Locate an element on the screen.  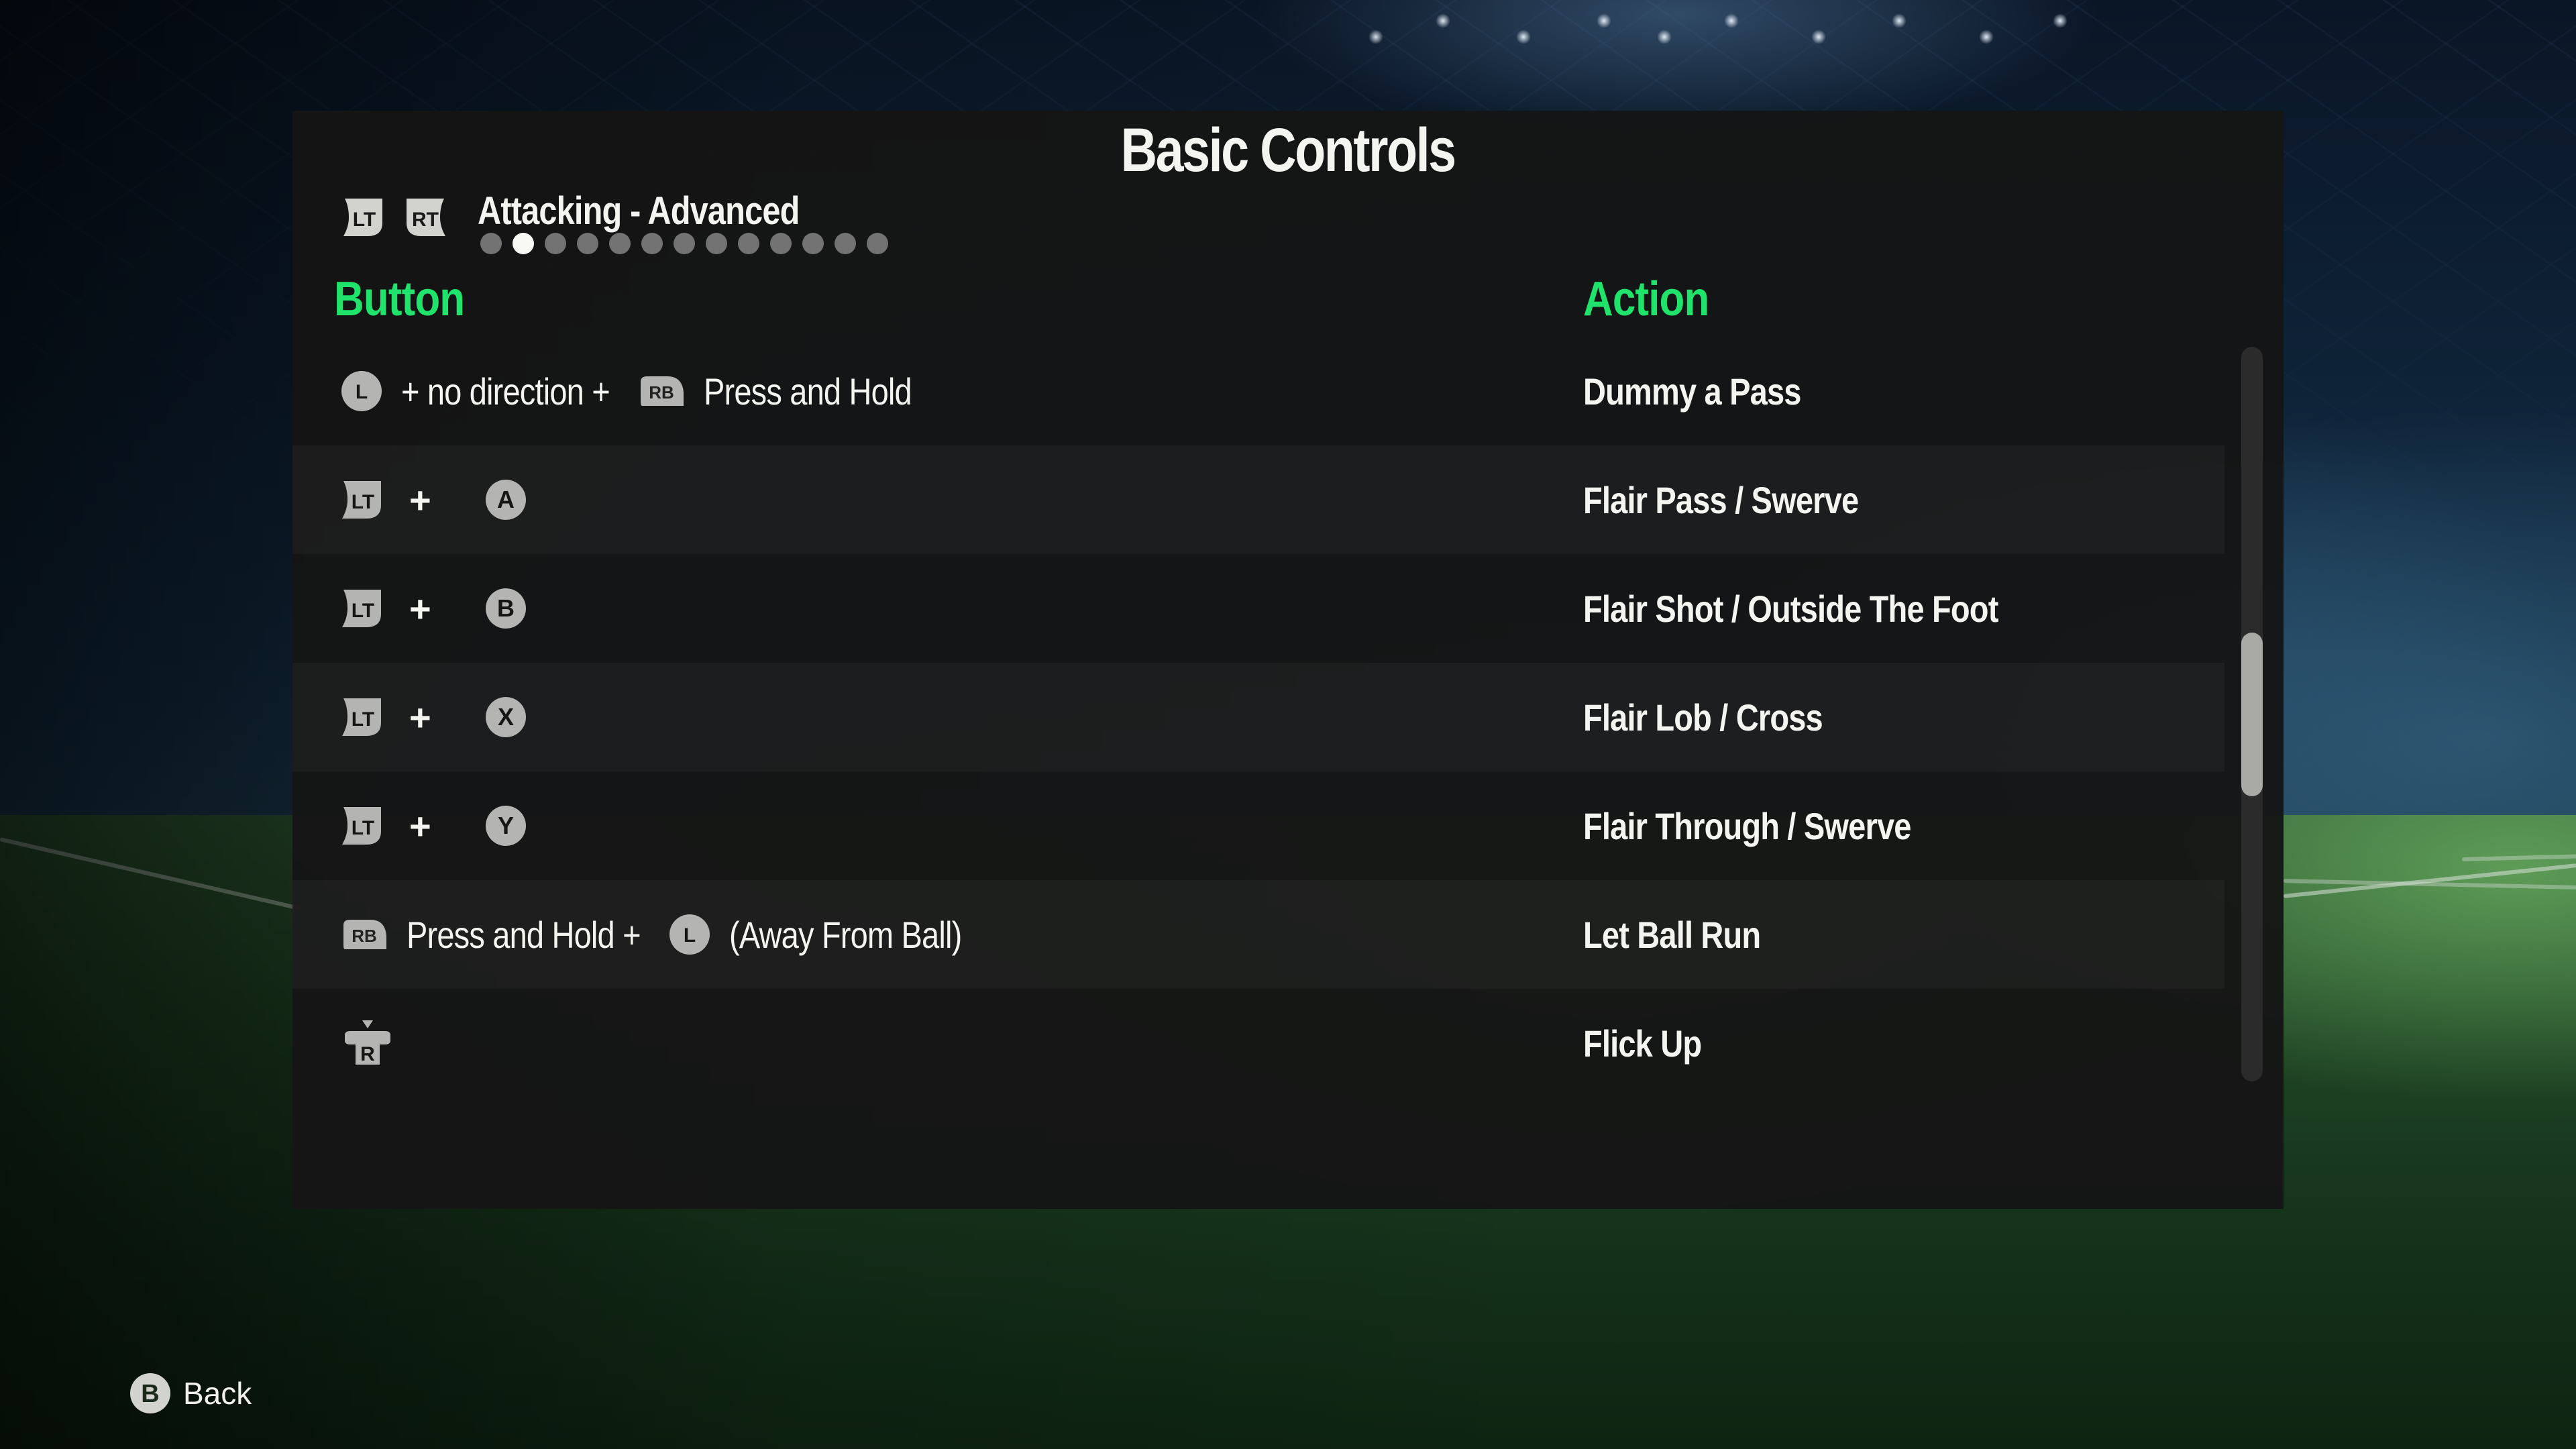
back-button: B Back is located at coordinates (190, 1393).